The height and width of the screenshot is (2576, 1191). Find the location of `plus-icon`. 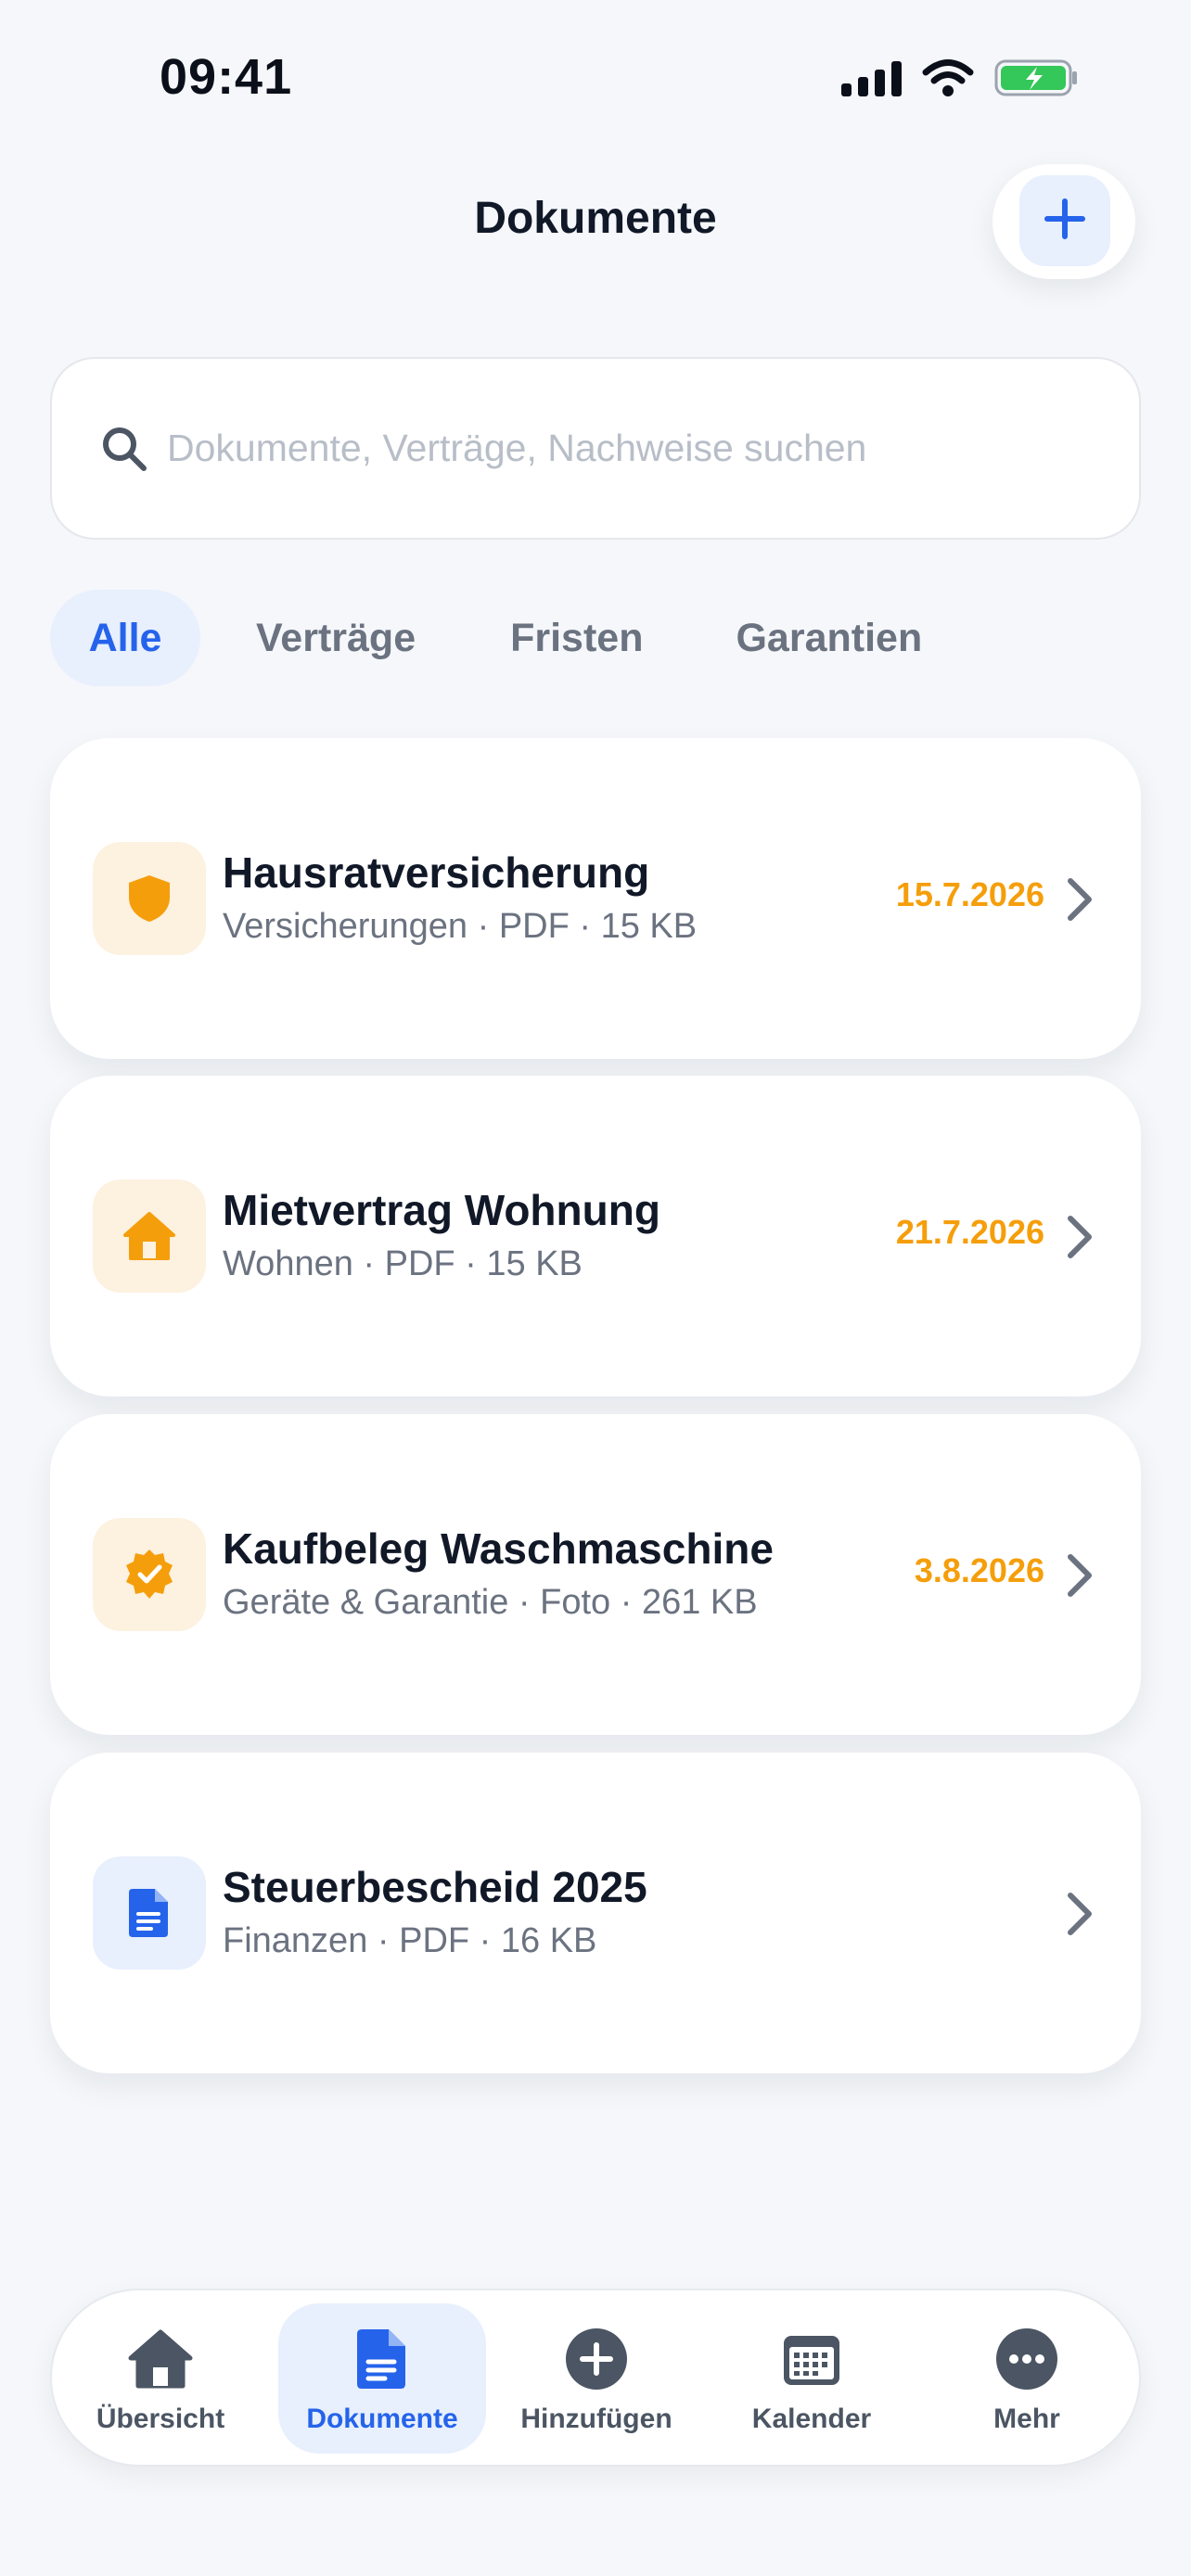

plus-icon is located at coordinates (1065, 222).